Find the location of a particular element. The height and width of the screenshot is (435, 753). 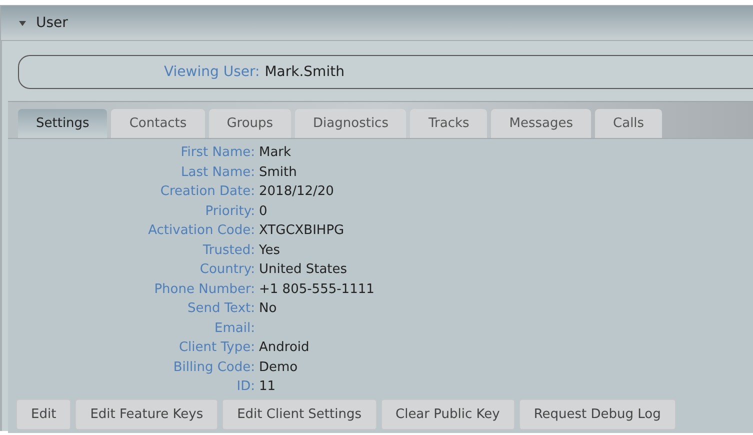

tab: Settings is located at coordinates (63, 123).